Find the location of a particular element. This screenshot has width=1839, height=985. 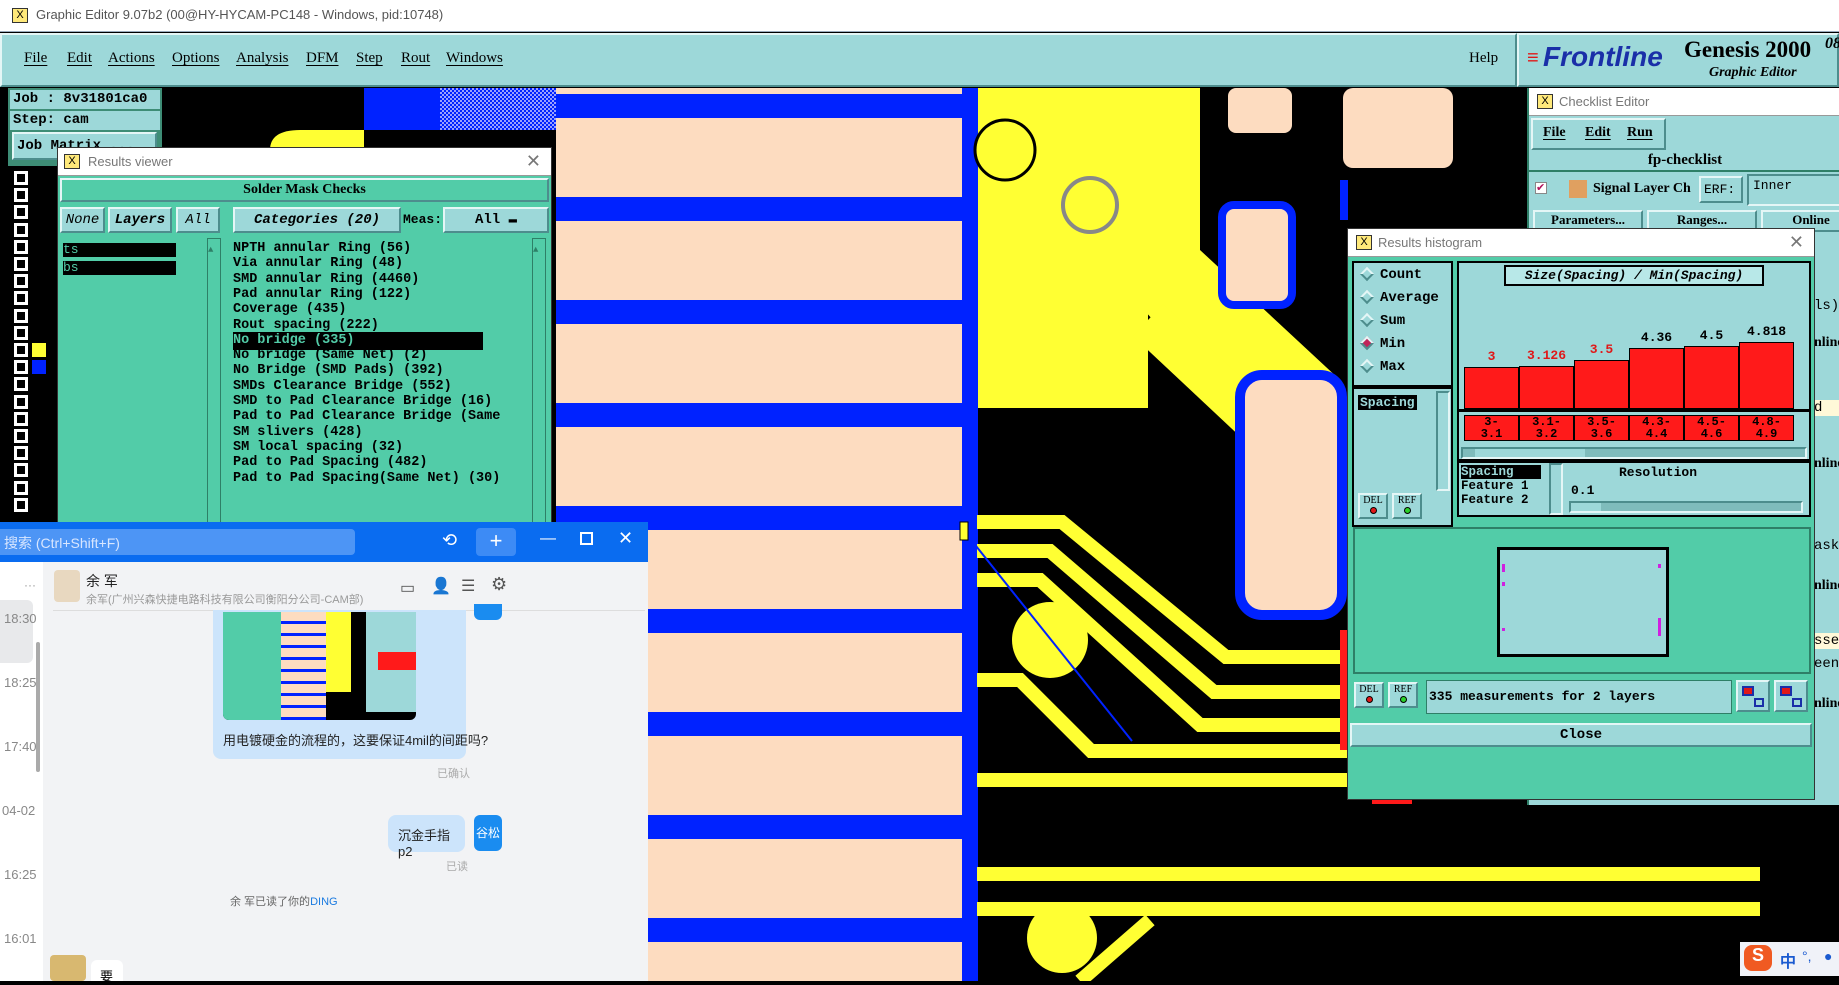

categories-scrollbar: ▲ is located at coordinates (539, 383).